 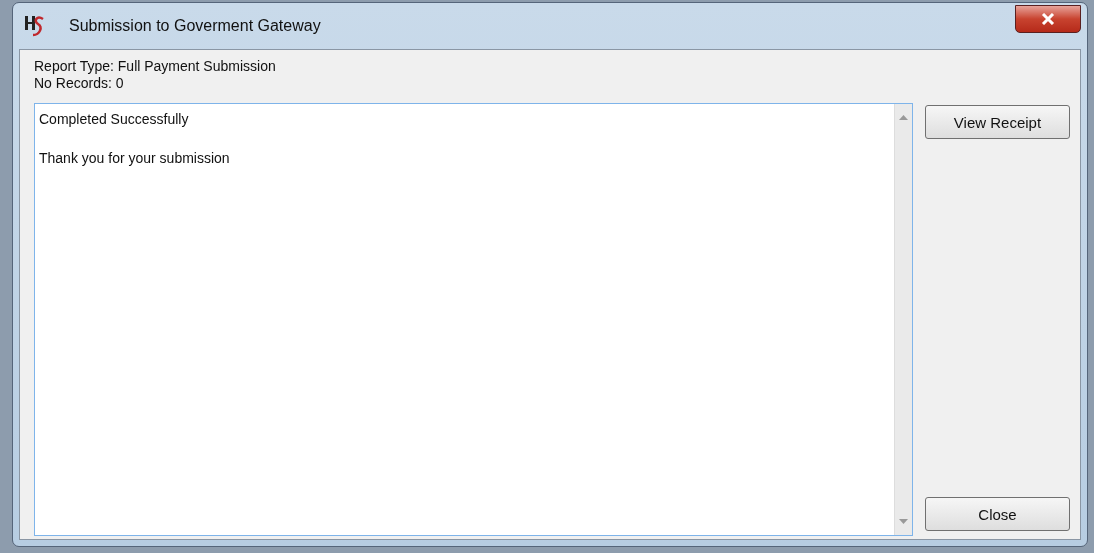 I want to click on close-button: Close, so click(x=997, y=514).